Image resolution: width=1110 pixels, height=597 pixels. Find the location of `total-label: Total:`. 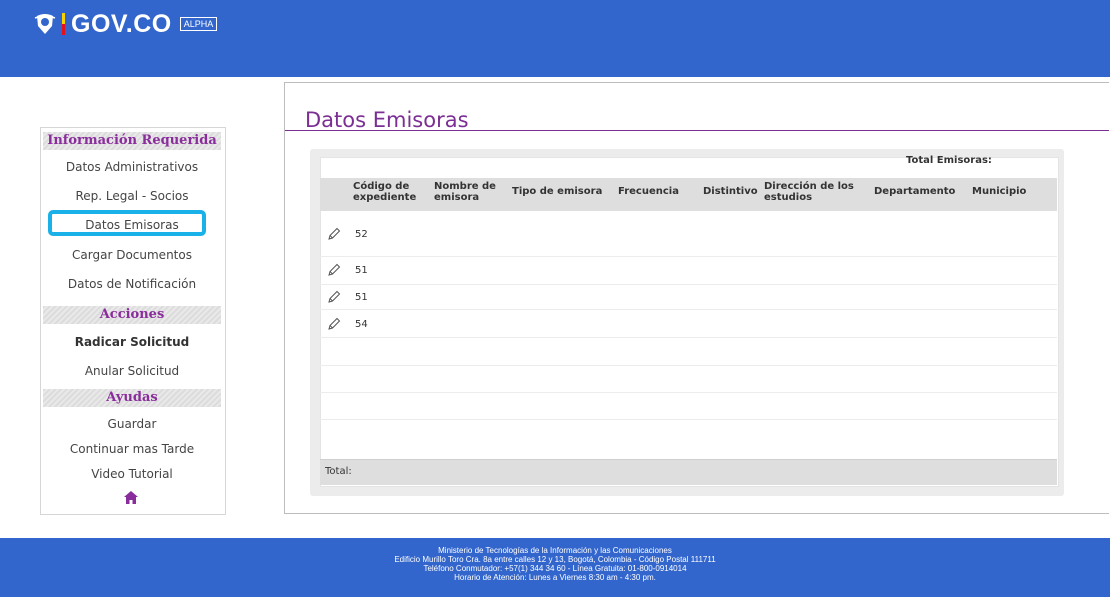

total-label: Total: is located at coordinates (338, 471).